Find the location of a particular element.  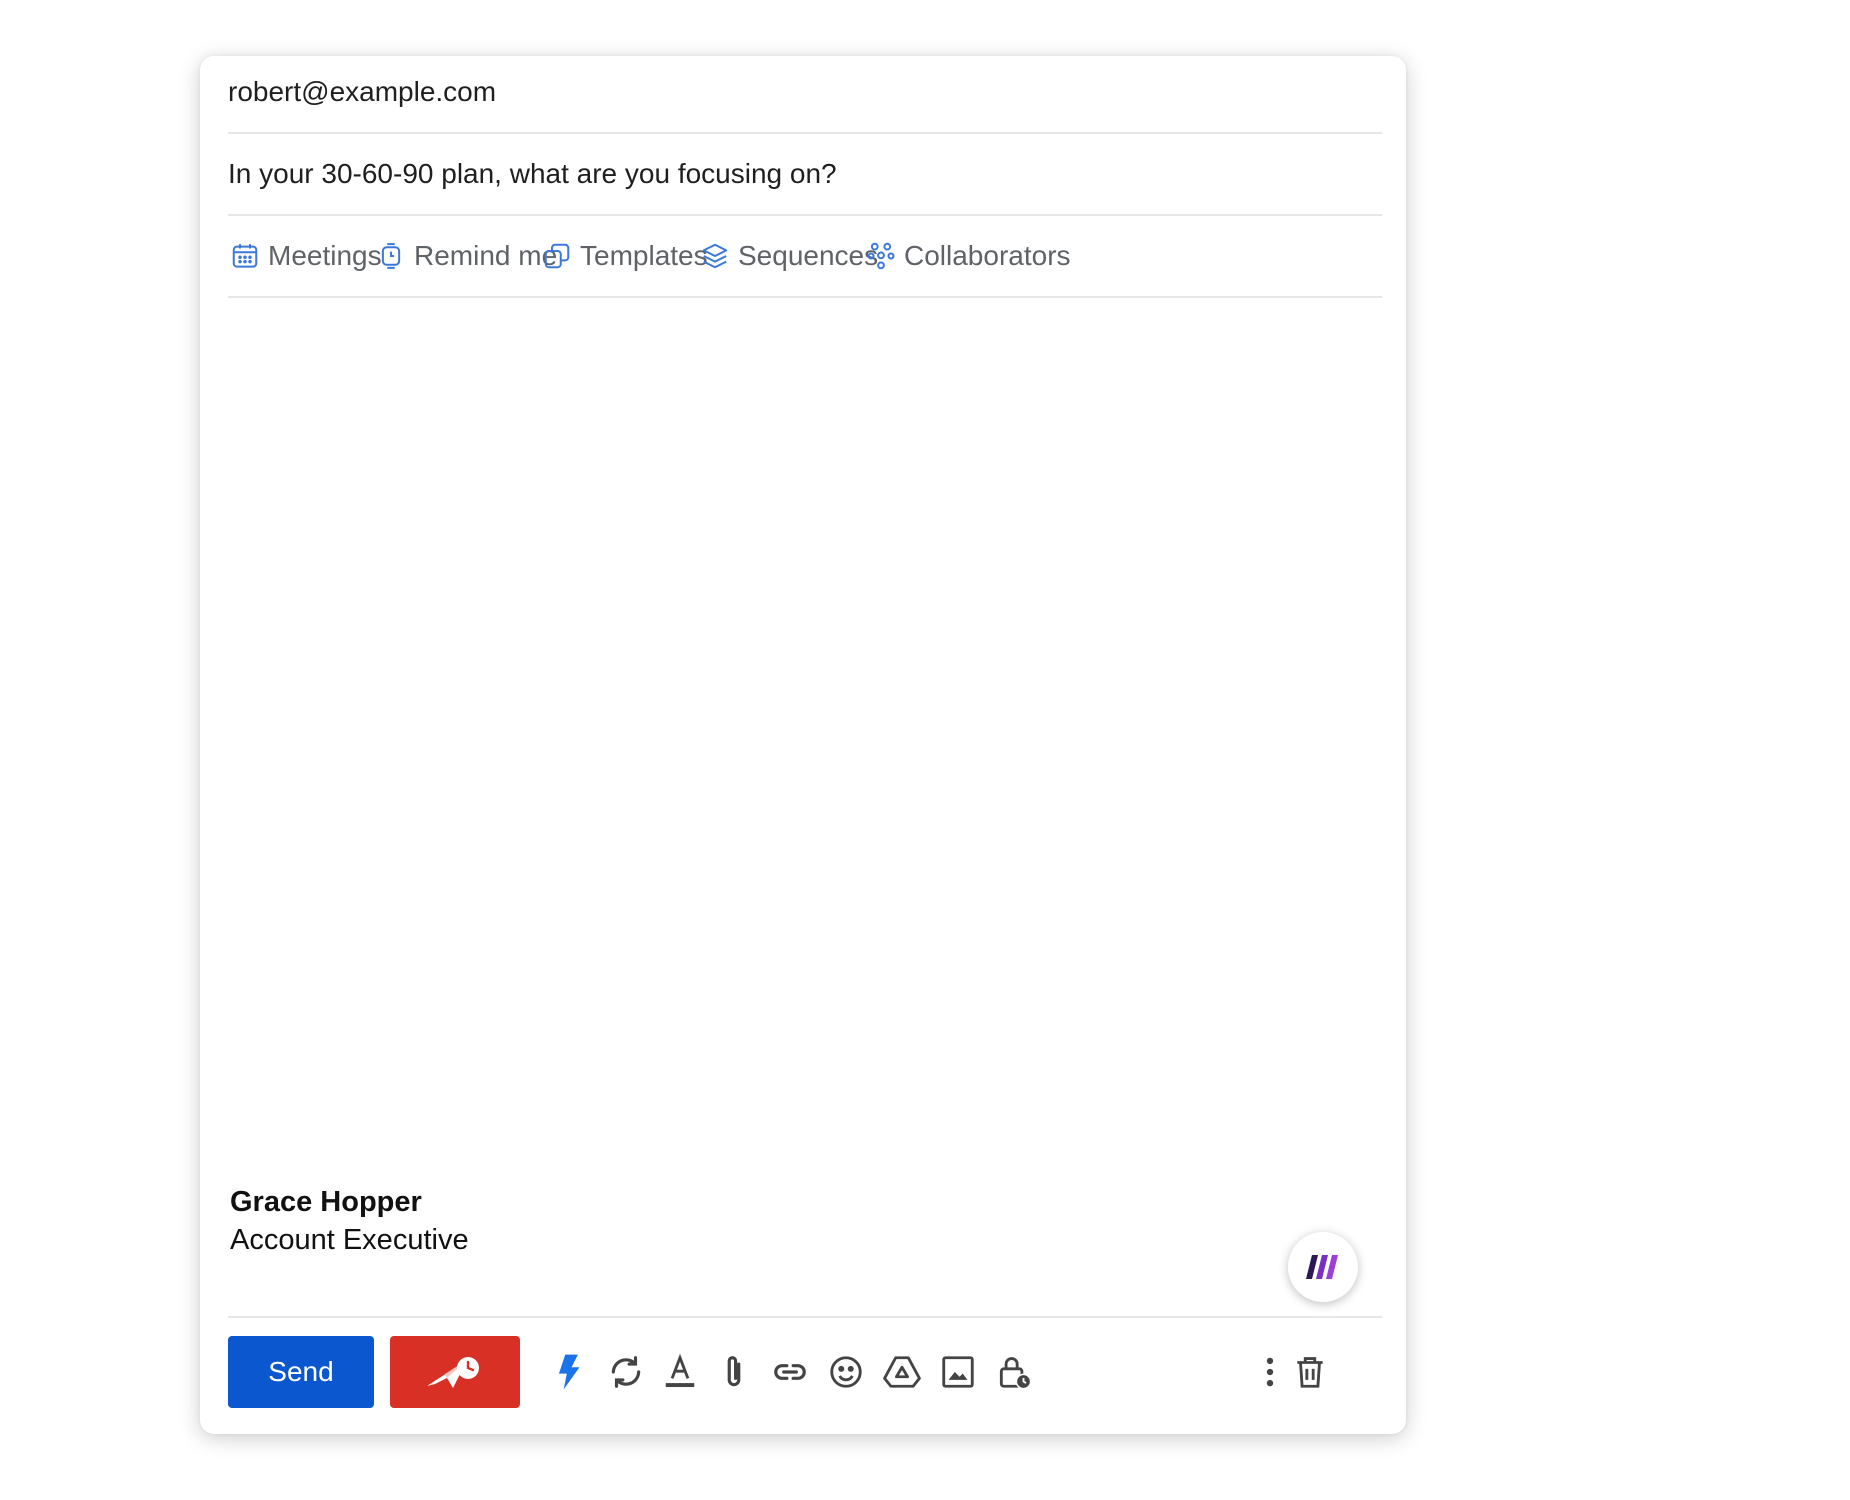

signature-name: Grace Hopper is located at coordinates (326, 1202).